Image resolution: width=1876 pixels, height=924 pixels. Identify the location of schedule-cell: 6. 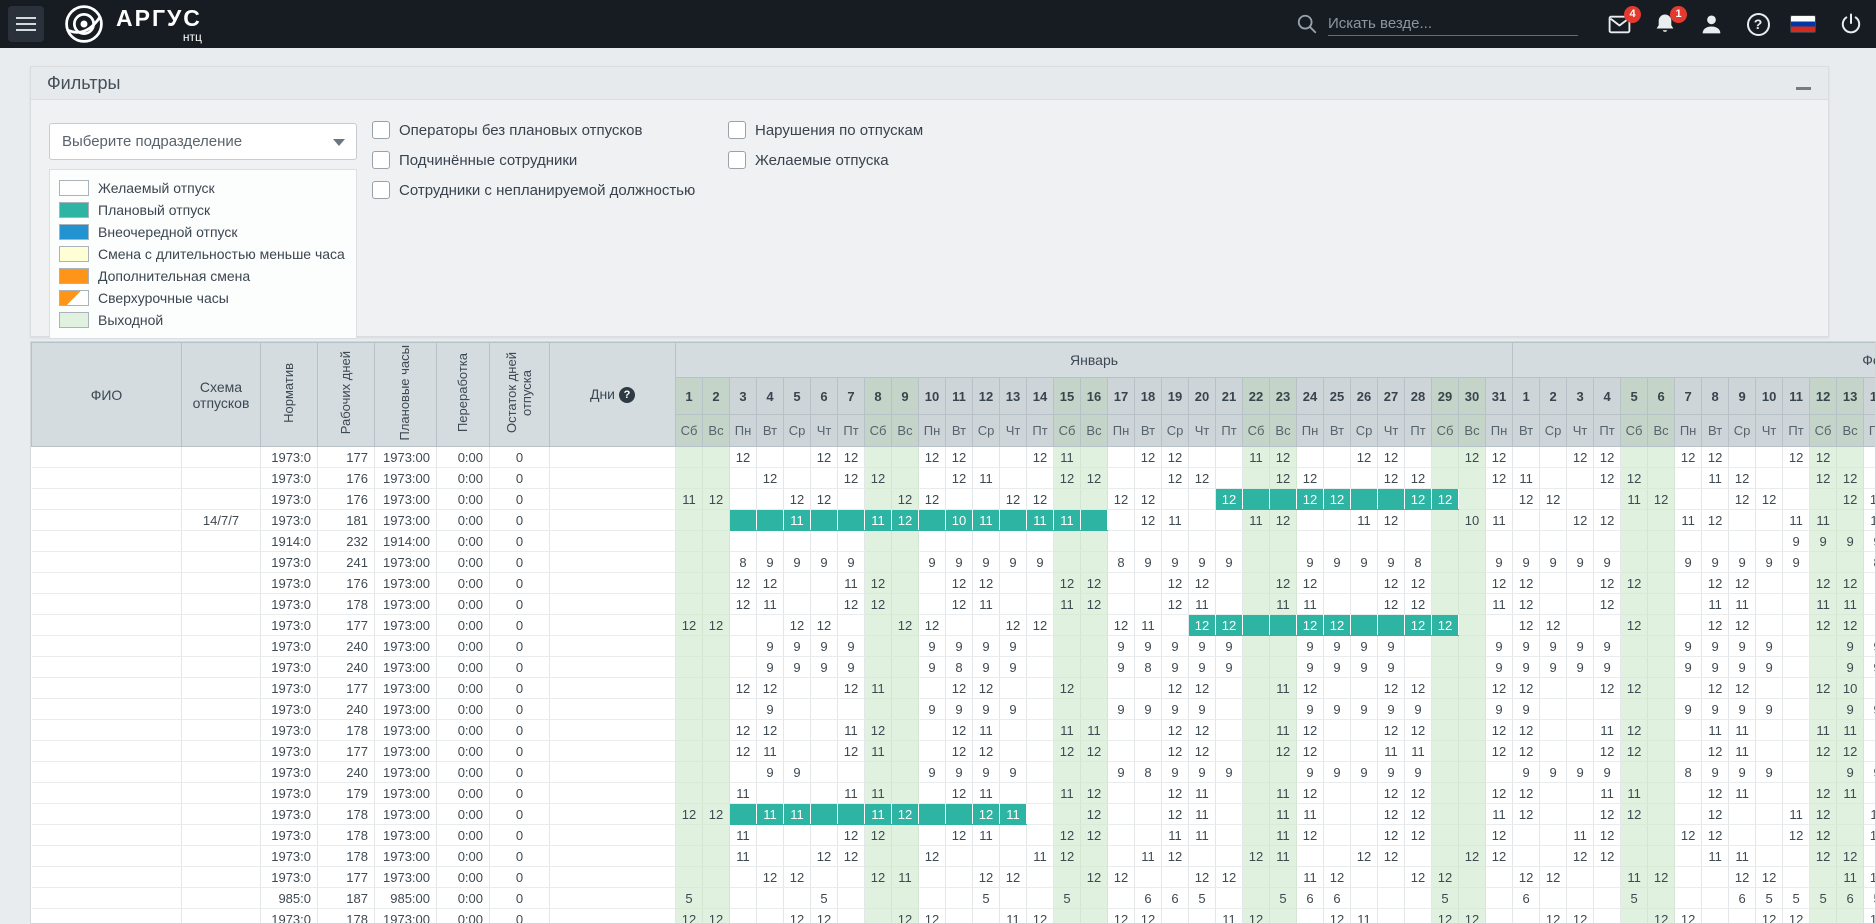
(1742, 898).